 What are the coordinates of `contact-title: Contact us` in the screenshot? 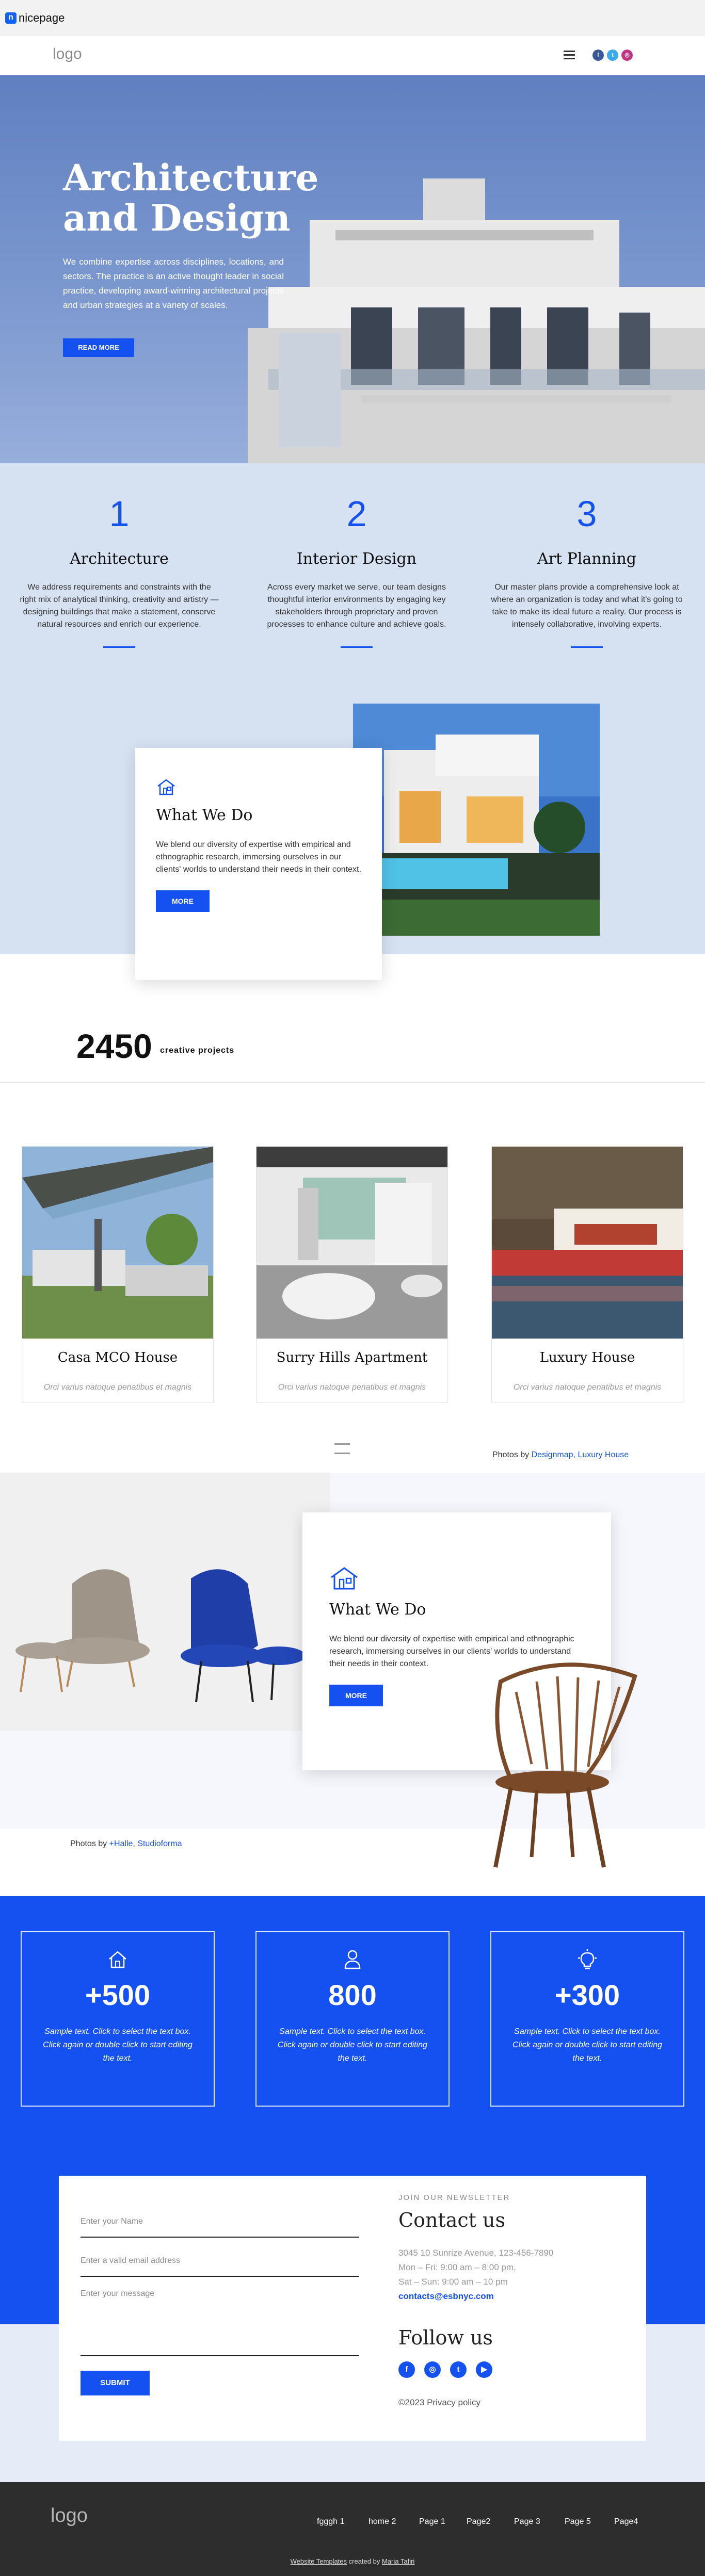 It's located at (451, 2220).